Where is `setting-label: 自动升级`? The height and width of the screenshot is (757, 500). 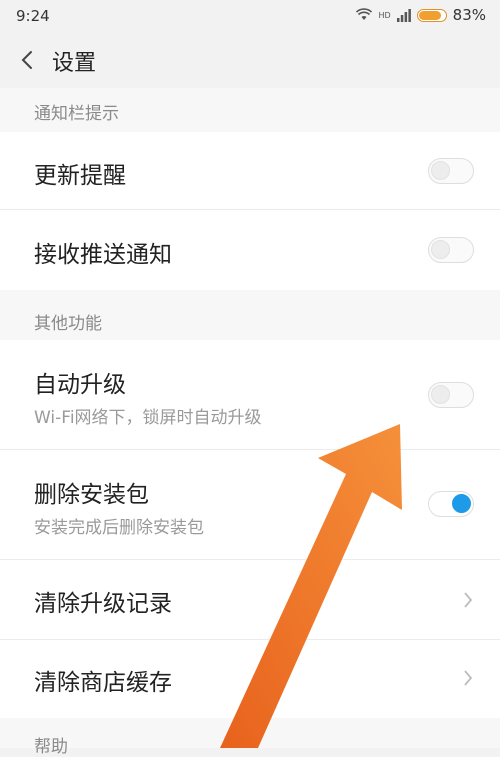 setting-label: 自动升级 is located at coordinates (80, 385).